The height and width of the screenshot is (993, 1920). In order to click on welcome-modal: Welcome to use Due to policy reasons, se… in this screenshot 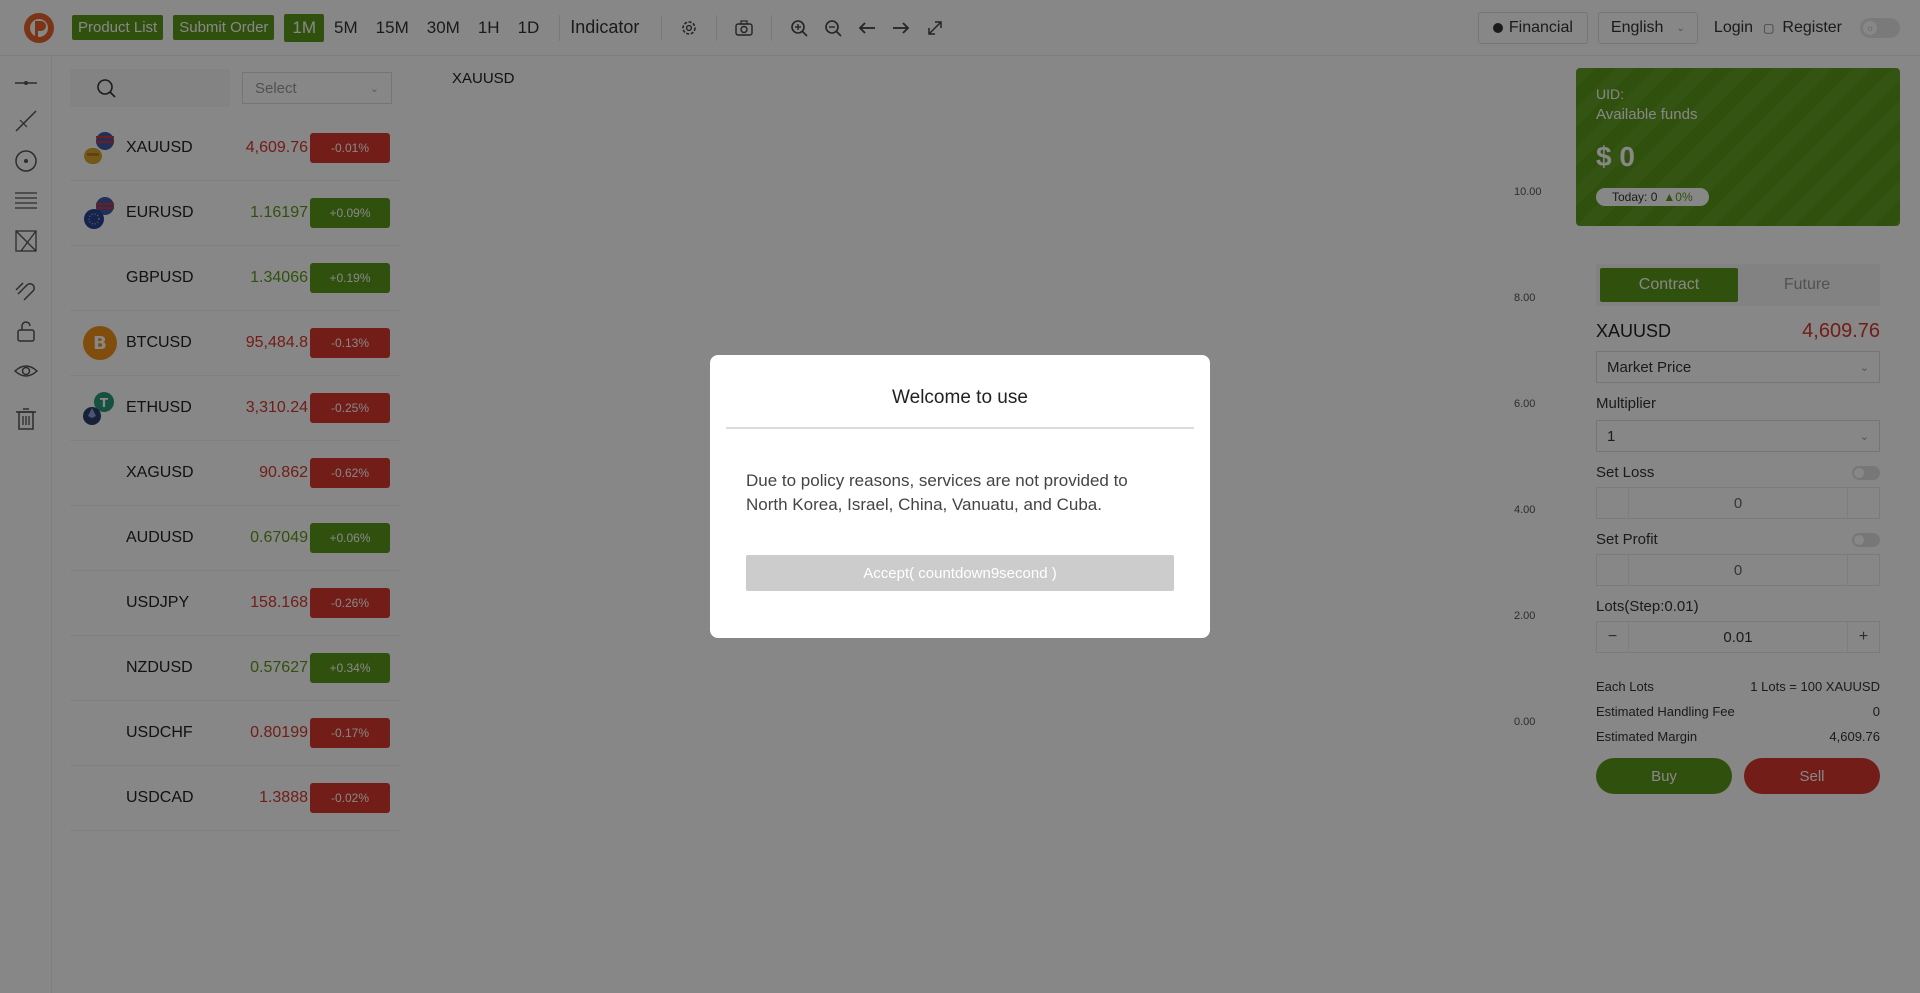, I will do `click(960, 496)`.